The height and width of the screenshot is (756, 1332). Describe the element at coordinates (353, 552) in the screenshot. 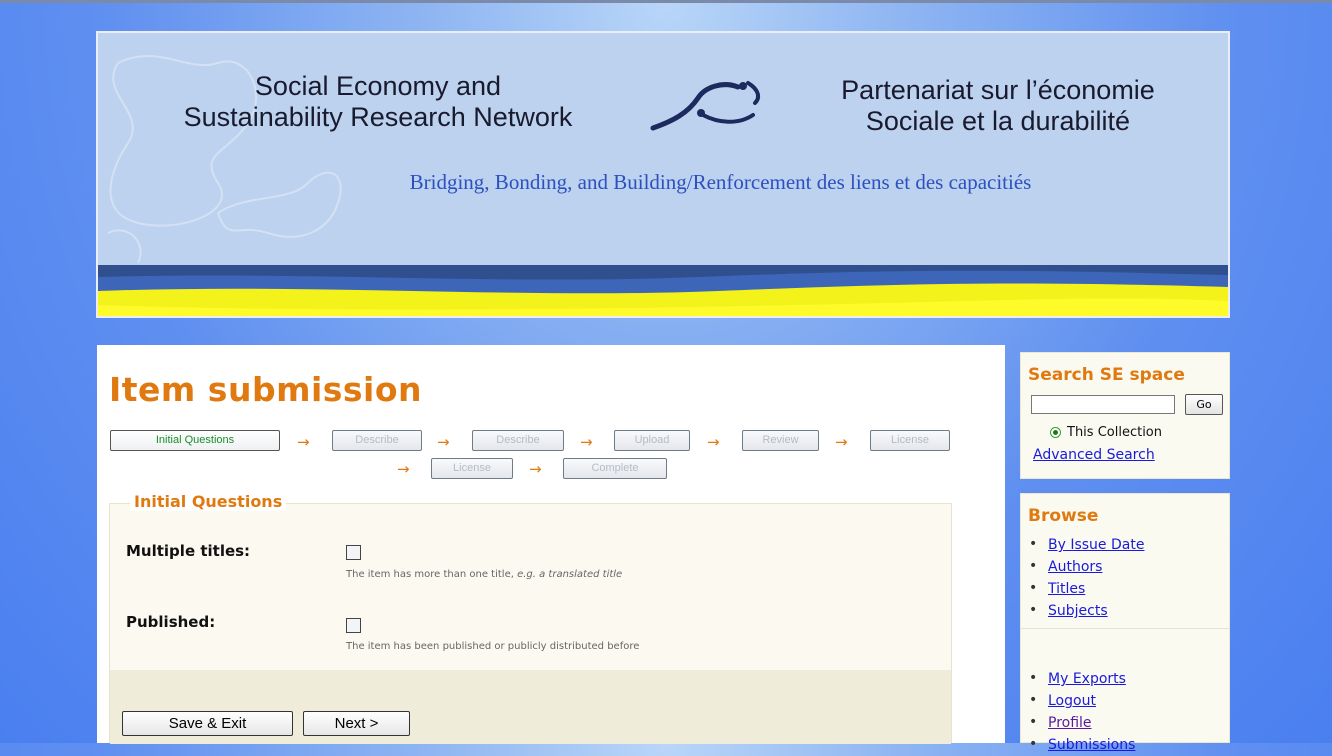

I see `multiple-titles-checkbox` at that location.